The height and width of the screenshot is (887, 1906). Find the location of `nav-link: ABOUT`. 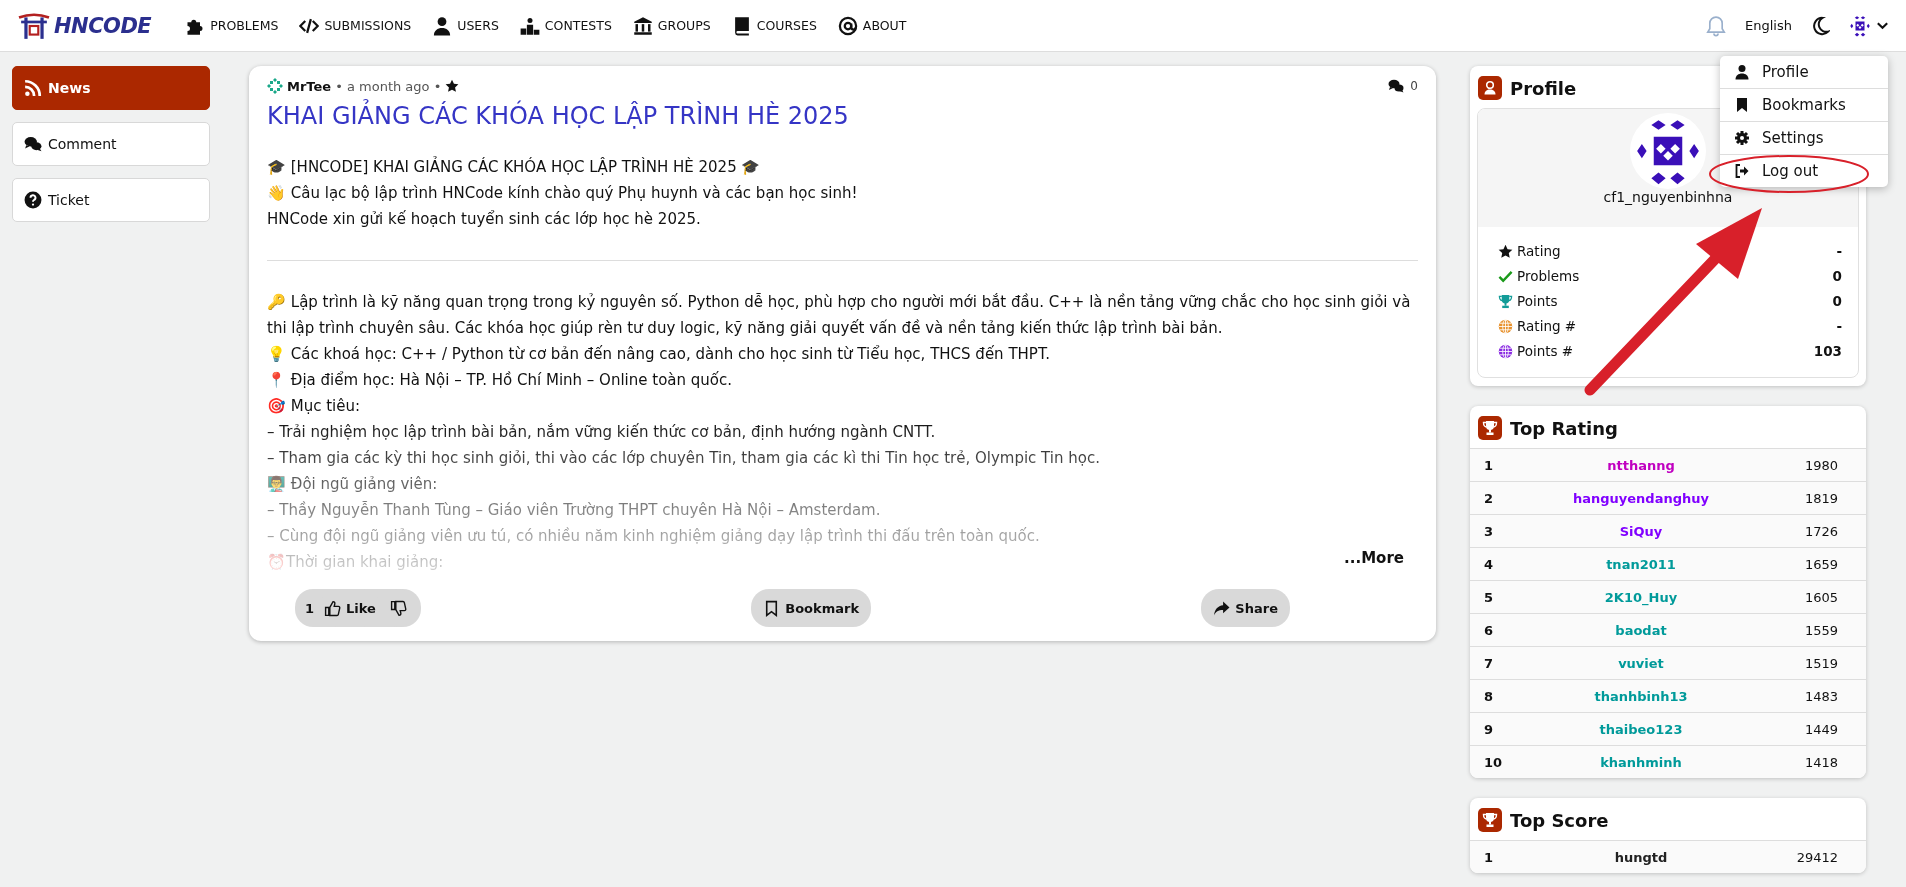

nav-link: ABOUT is located at coordinates (872, 25).